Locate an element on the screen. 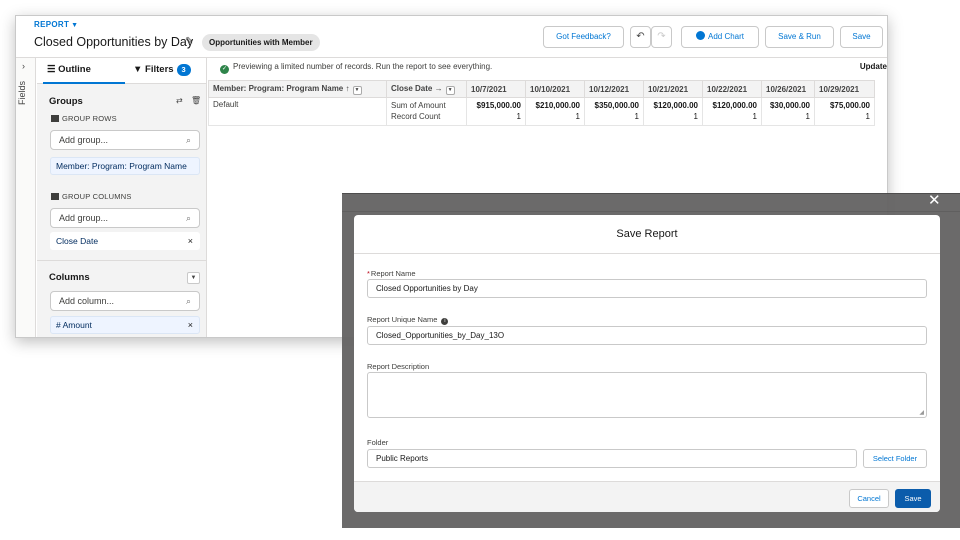 This screenshot has height=540, width=960. column-header: Close Date → ▼ is located at coordinates (426, 89).